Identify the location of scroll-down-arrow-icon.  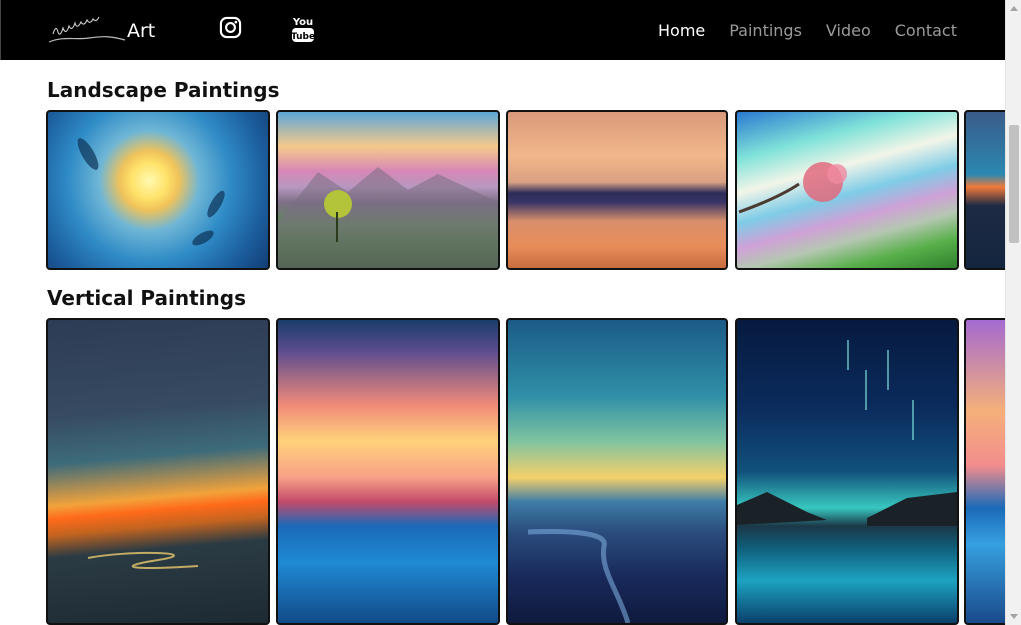
(1014, 616).